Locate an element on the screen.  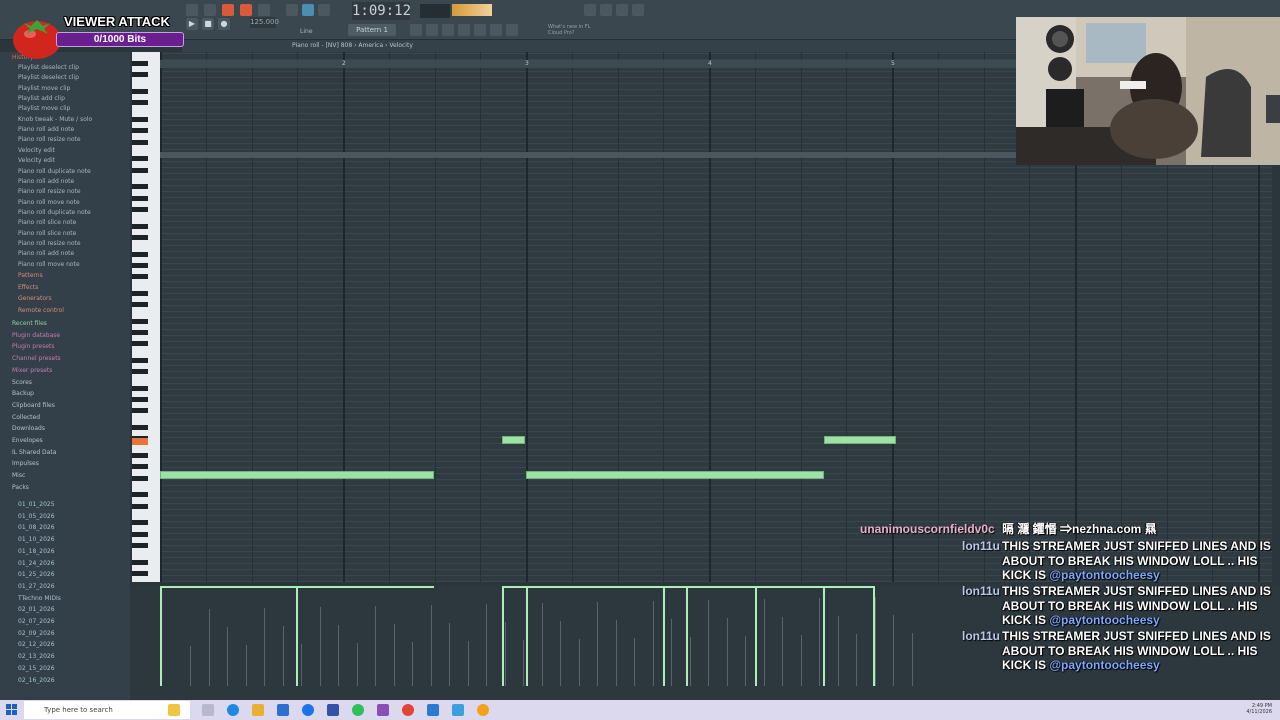
active-key is located at coordinates (140, 441).